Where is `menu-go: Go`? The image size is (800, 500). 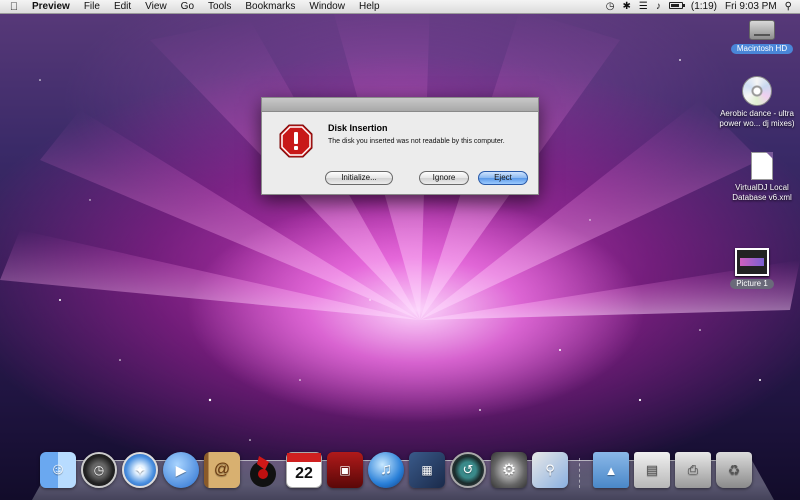
menu-go: Go is located at coordinates (187, 6).